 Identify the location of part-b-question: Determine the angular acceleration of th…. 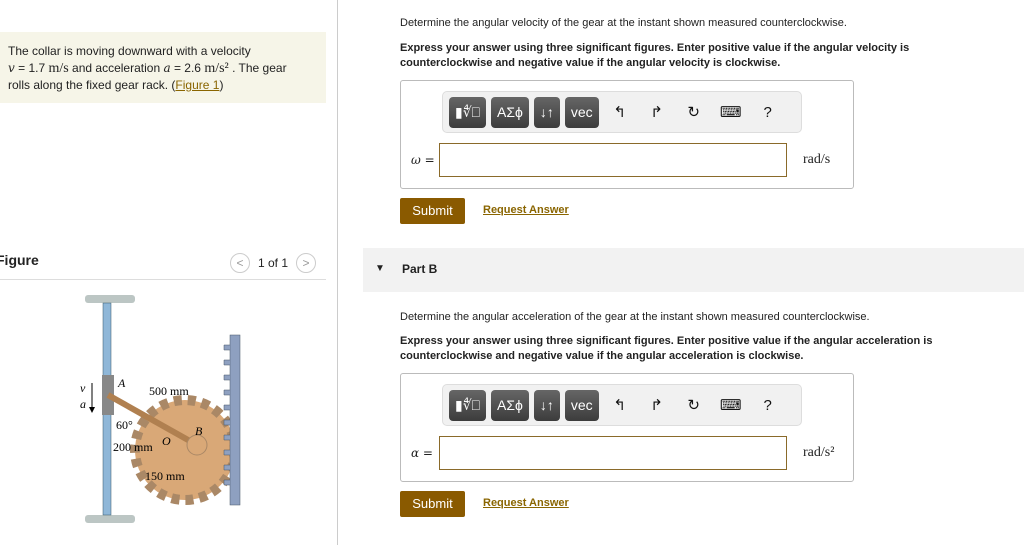
(635, 317).